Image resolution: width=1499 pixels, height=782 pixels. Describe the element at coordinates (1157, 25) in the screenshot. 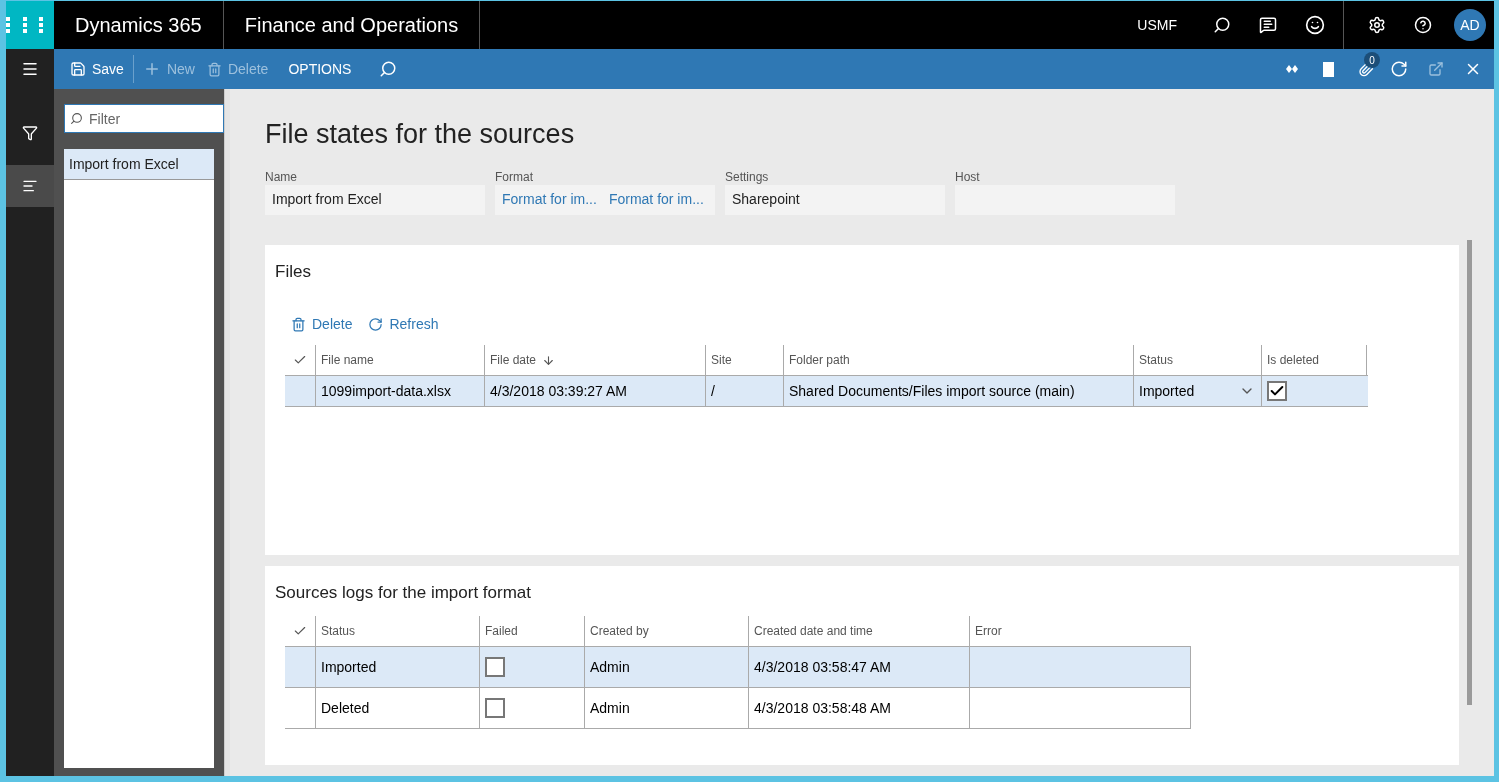

I see `company-picker: USMF` at that location.